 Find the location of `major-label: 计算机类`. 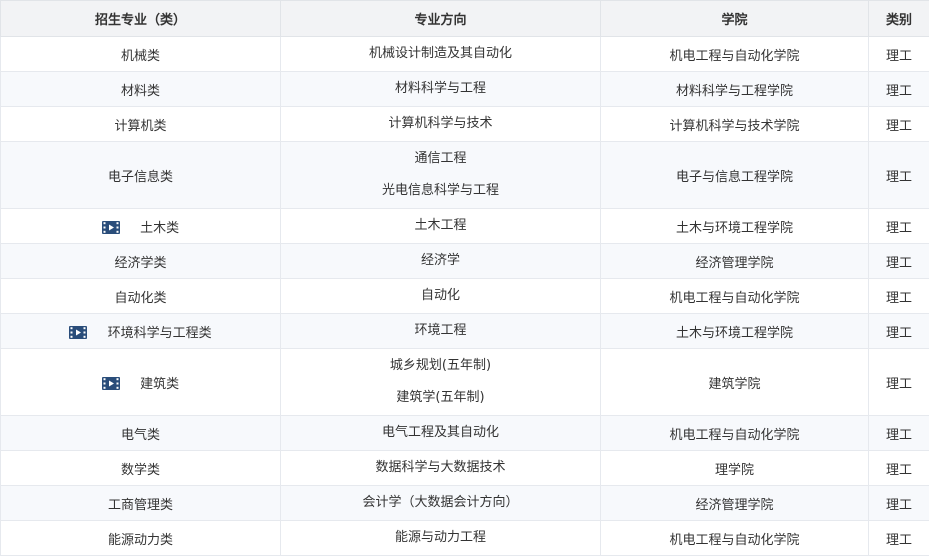

major-label: 计算机类 is located at coordinates (140, 126).